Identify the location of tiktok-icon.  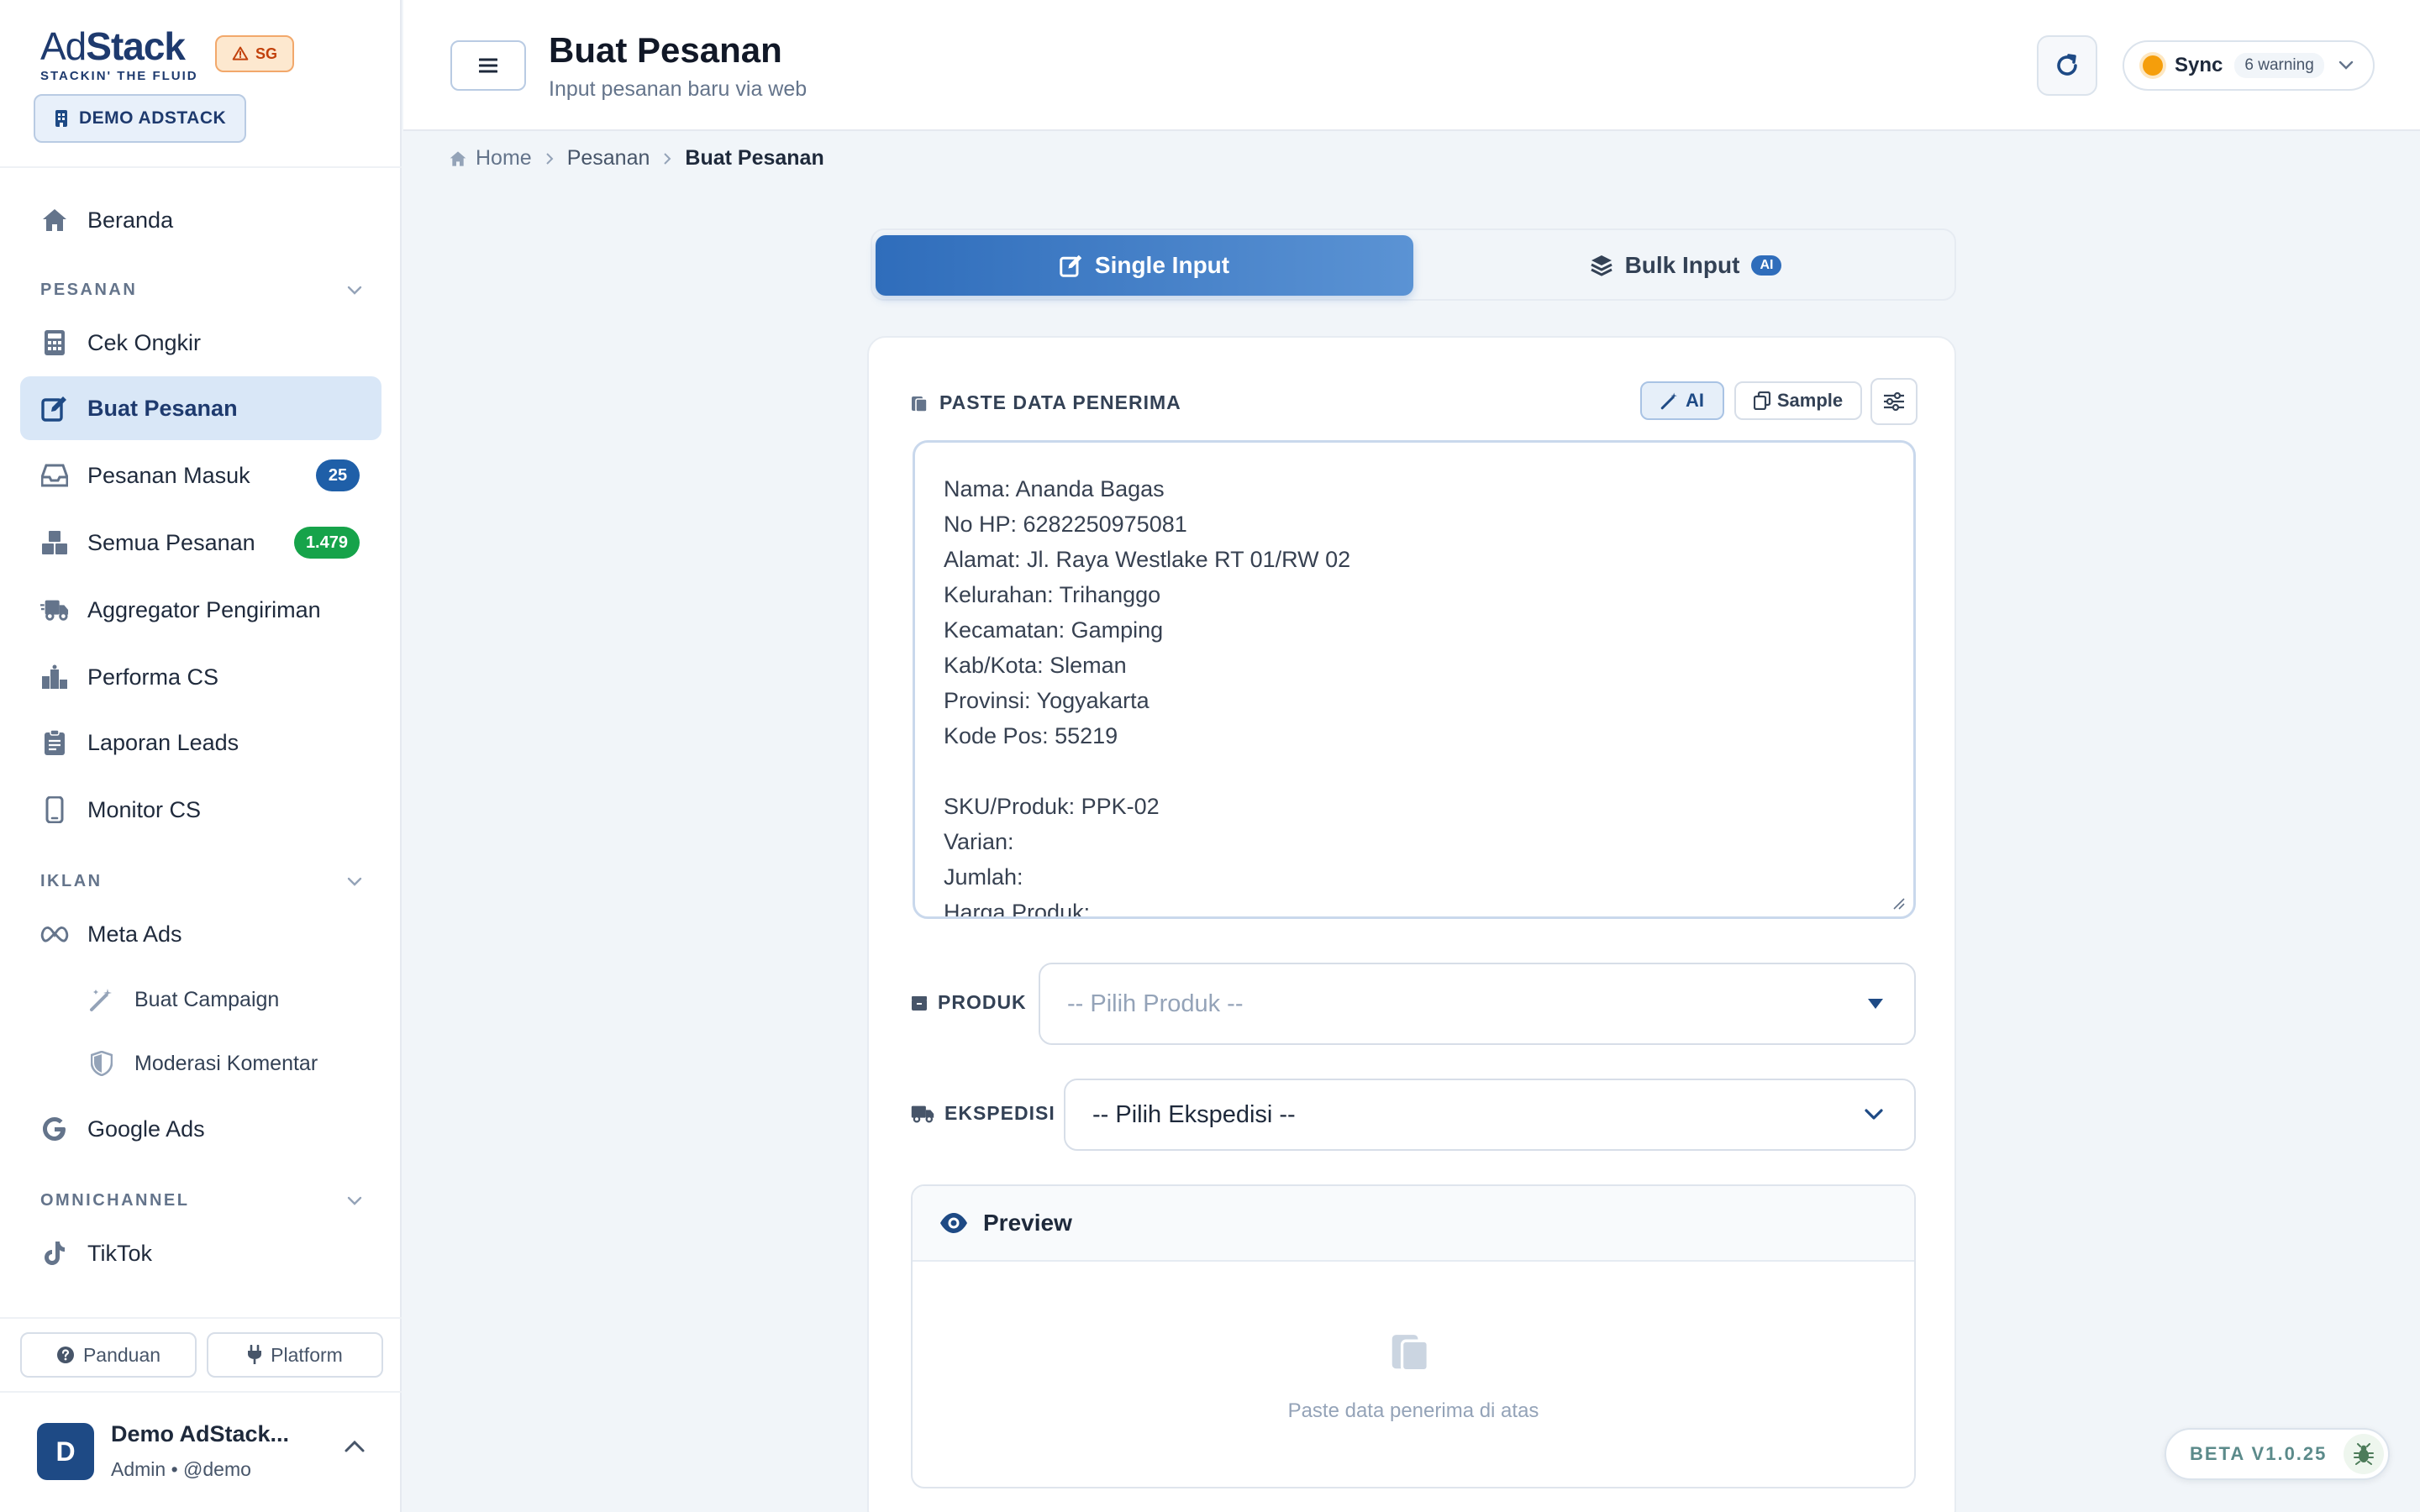
(54, 1253).